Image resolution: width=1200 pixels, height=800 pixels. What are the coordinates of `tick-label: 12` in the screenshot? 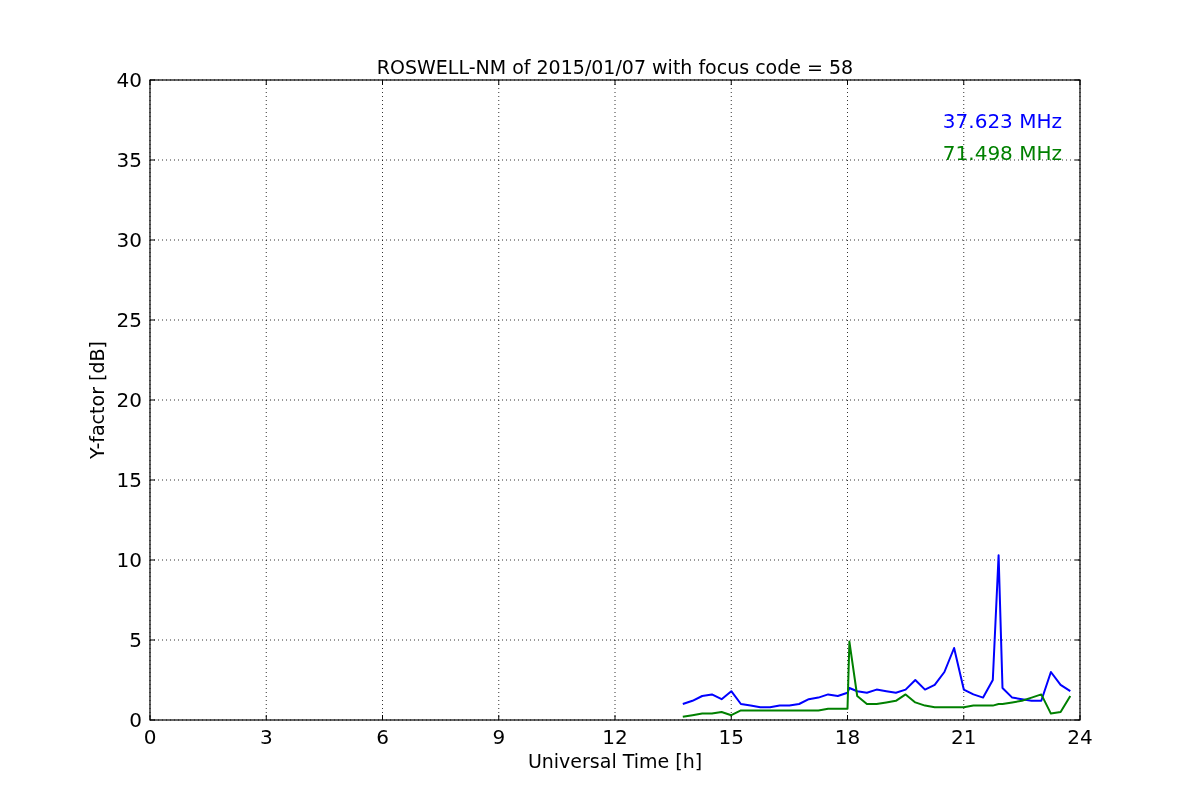 It's located at (615, 737).